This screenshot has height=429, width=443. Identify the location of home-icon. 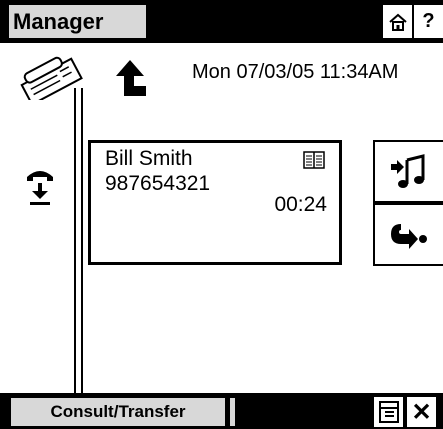
(397, 22).